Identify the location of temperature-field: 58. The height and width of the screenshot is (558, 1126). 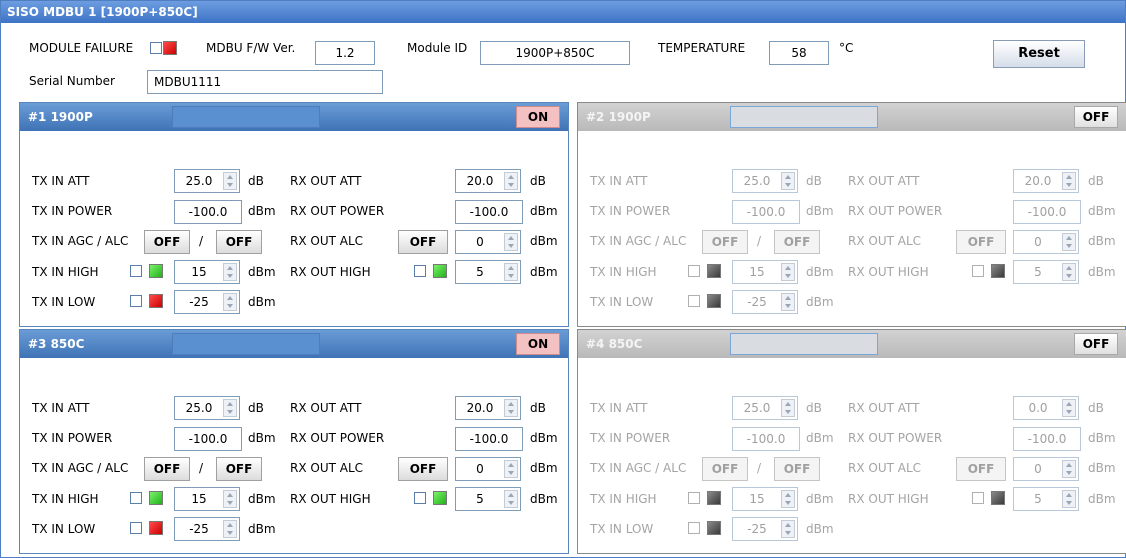
(799, 53).